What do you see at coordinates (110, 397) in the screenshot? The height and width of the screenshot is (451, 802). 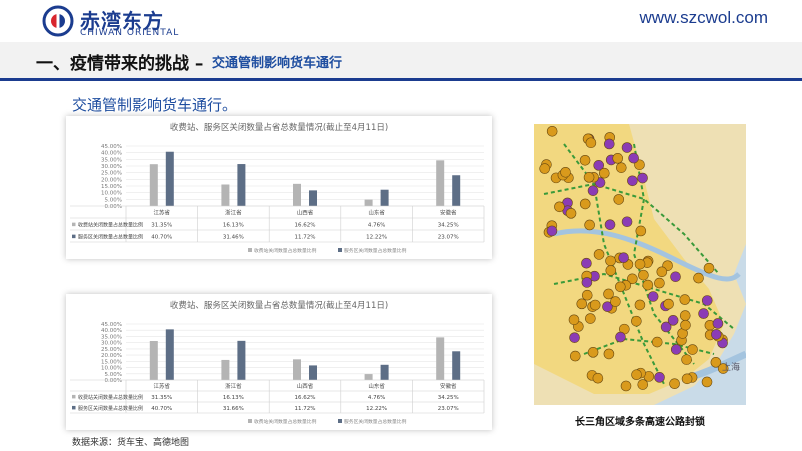 I see `row-legend-label: 收费站关闭数量占总数量比例` at bounding box center [110, 397].